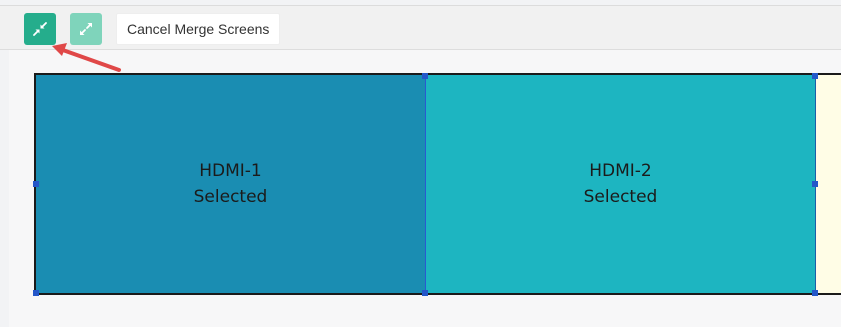 Image resolution: width=841 pixels, height=327 pixels. What do you see at coordinates (86, 57) in the screenshot?
I see `red-pointer-arrow-icon` at bounding box center [86, 57].